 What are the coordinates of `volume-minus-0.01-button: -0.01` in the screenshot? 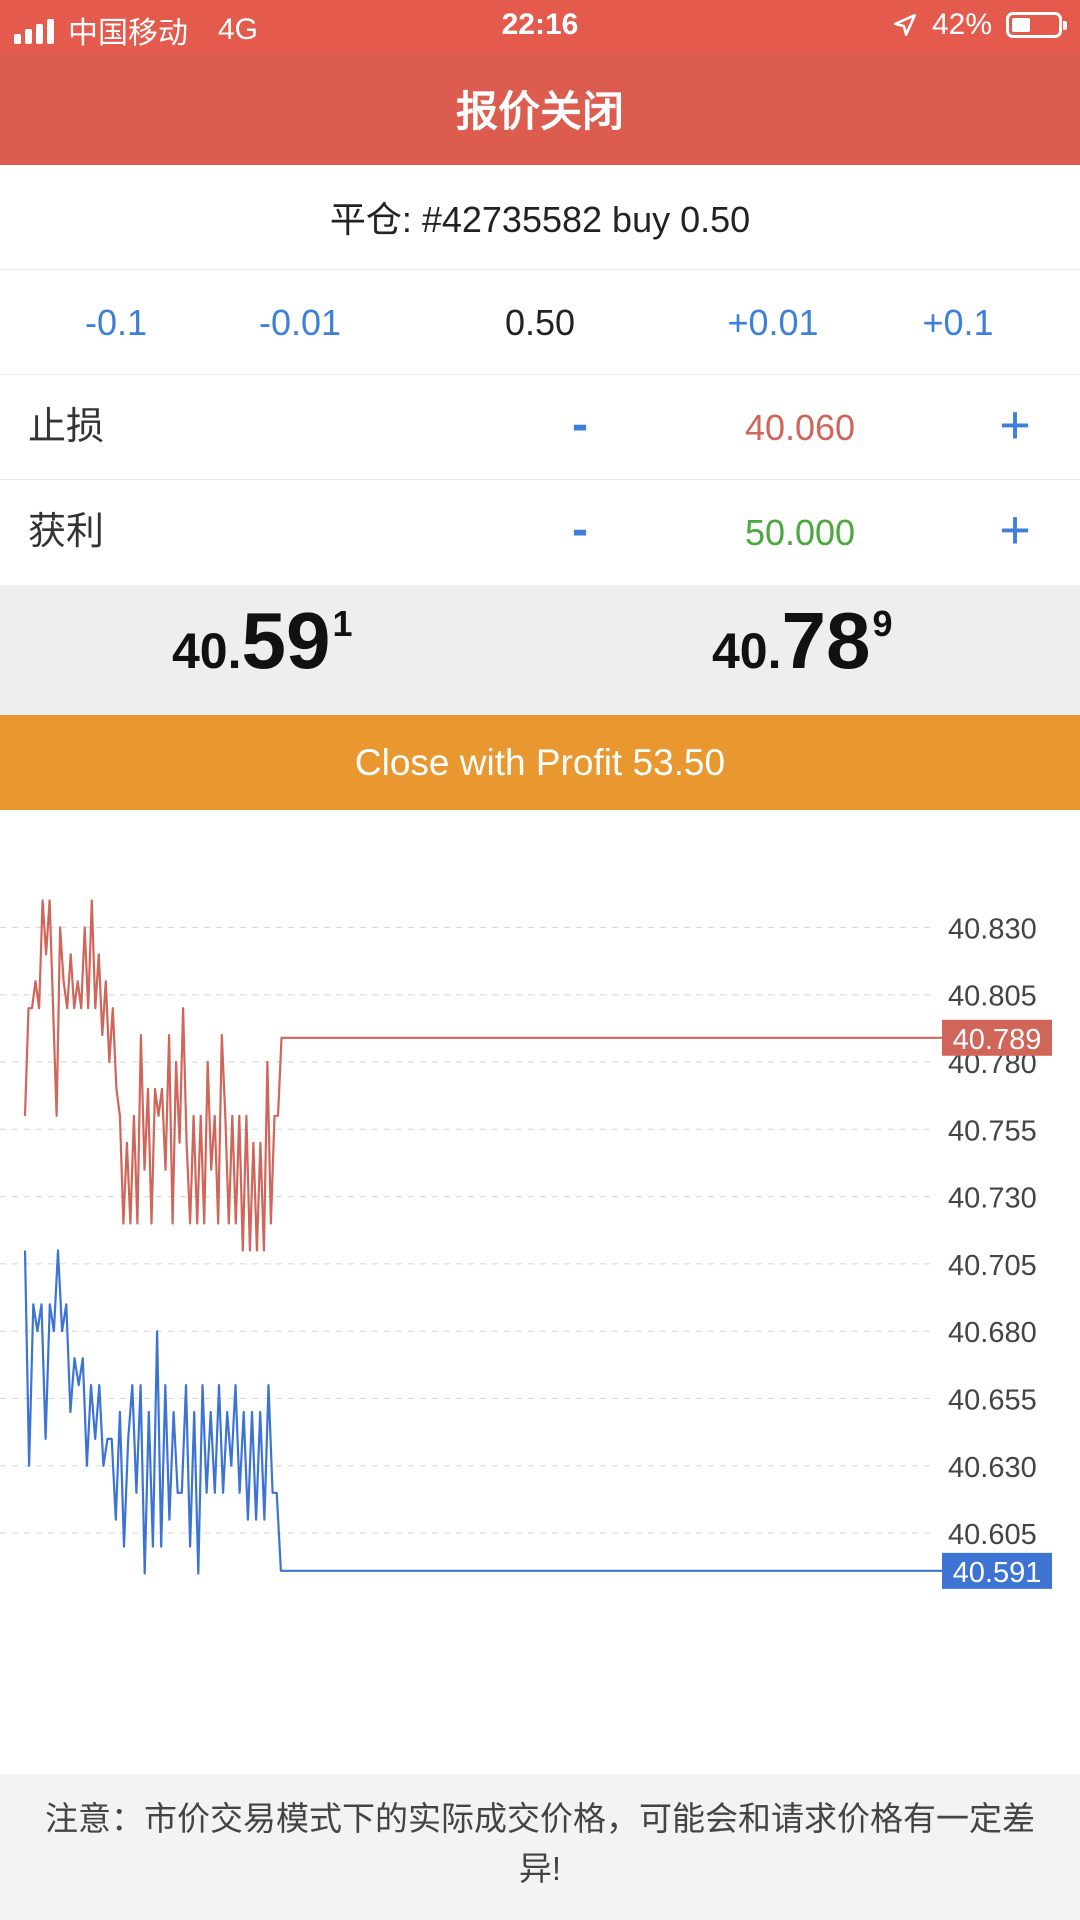 It's located at (300, 322).